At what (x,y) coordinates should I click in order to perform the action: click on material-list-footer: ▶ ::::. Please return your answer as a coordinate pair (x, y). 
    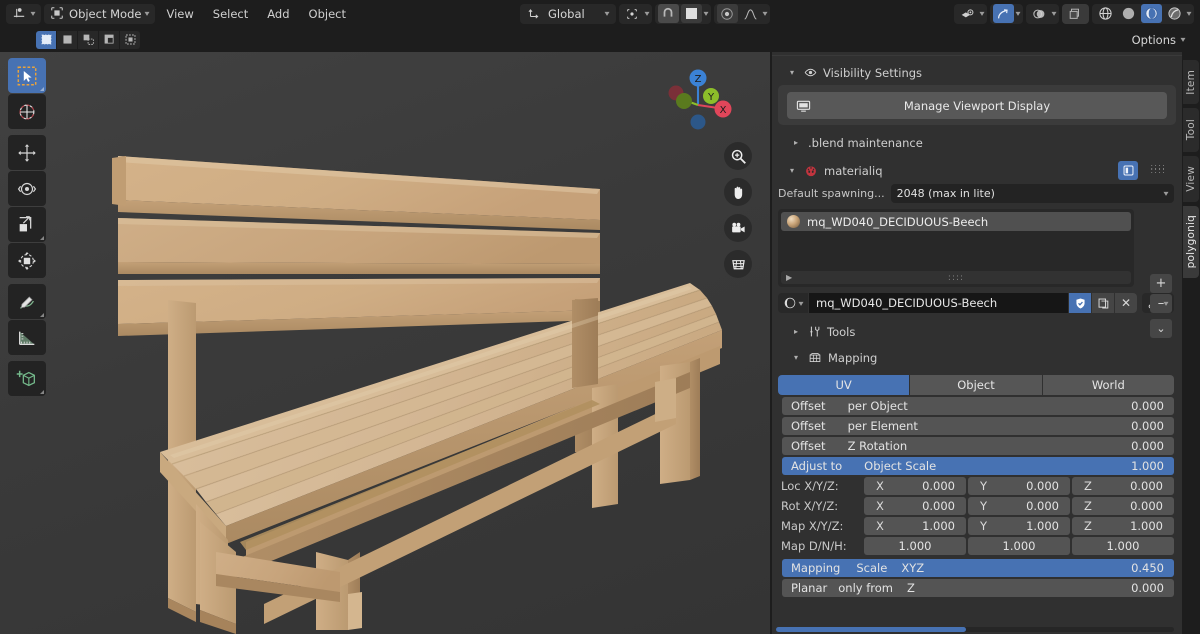
    Looking at the image, I should click on (956, 277).